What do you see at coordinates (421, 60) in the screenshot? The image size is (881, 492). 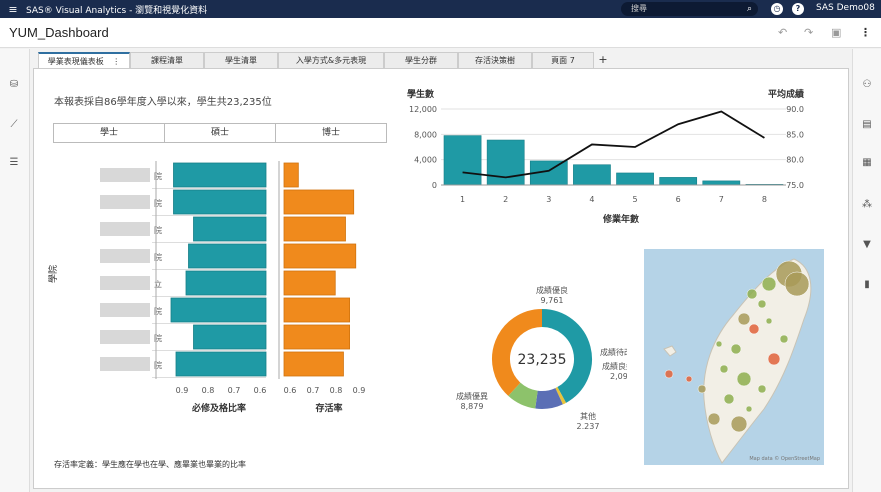 I see `tab-student-clusters: 學生分群` at bounding box center [421, 60].